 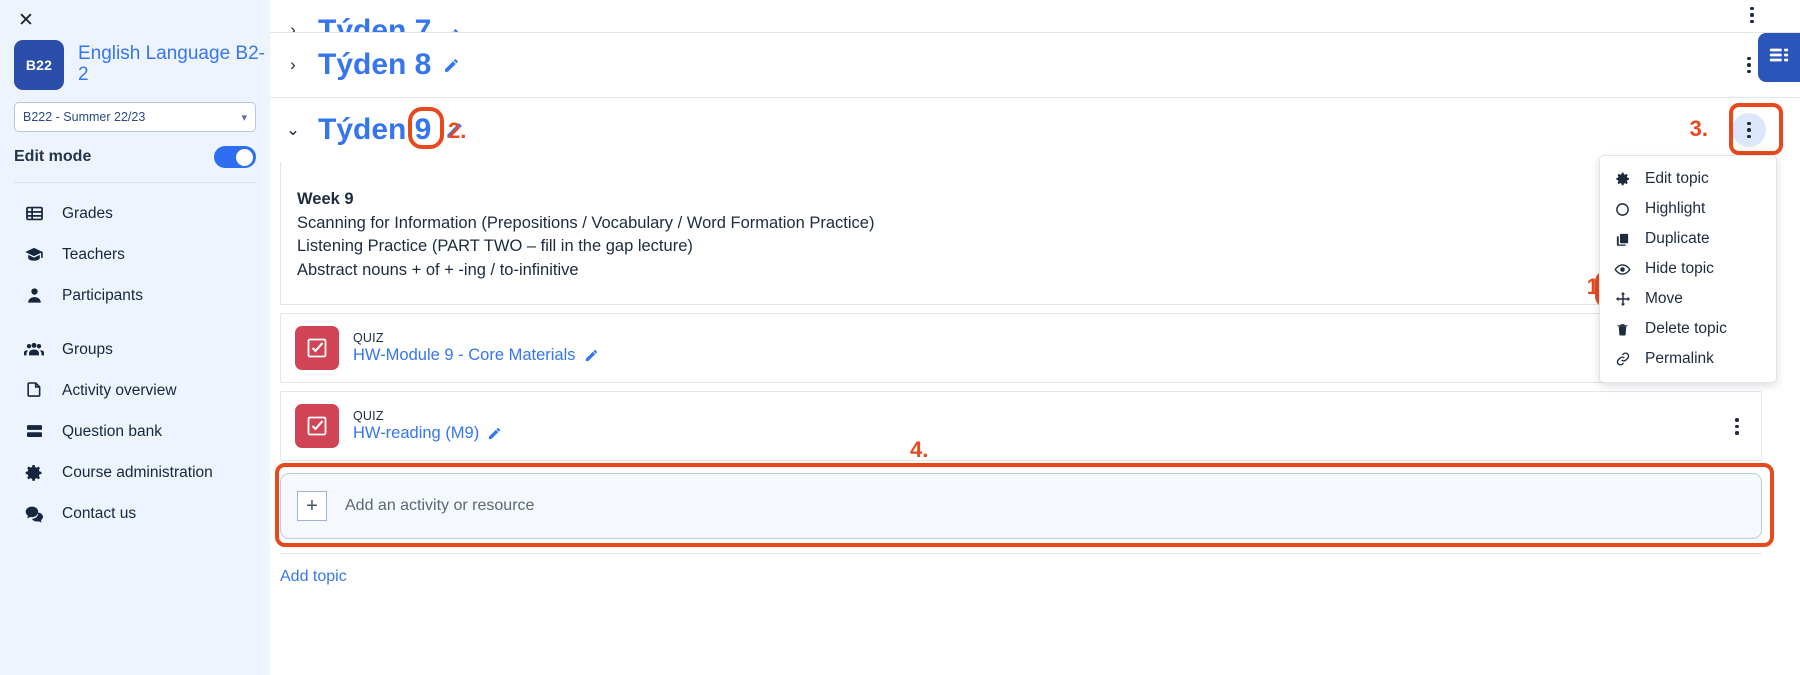 What do you see at coordinates (102, 295) in the screenshot?
I see `sidebar-item-label: Participants` at bounding box center [102, 295].